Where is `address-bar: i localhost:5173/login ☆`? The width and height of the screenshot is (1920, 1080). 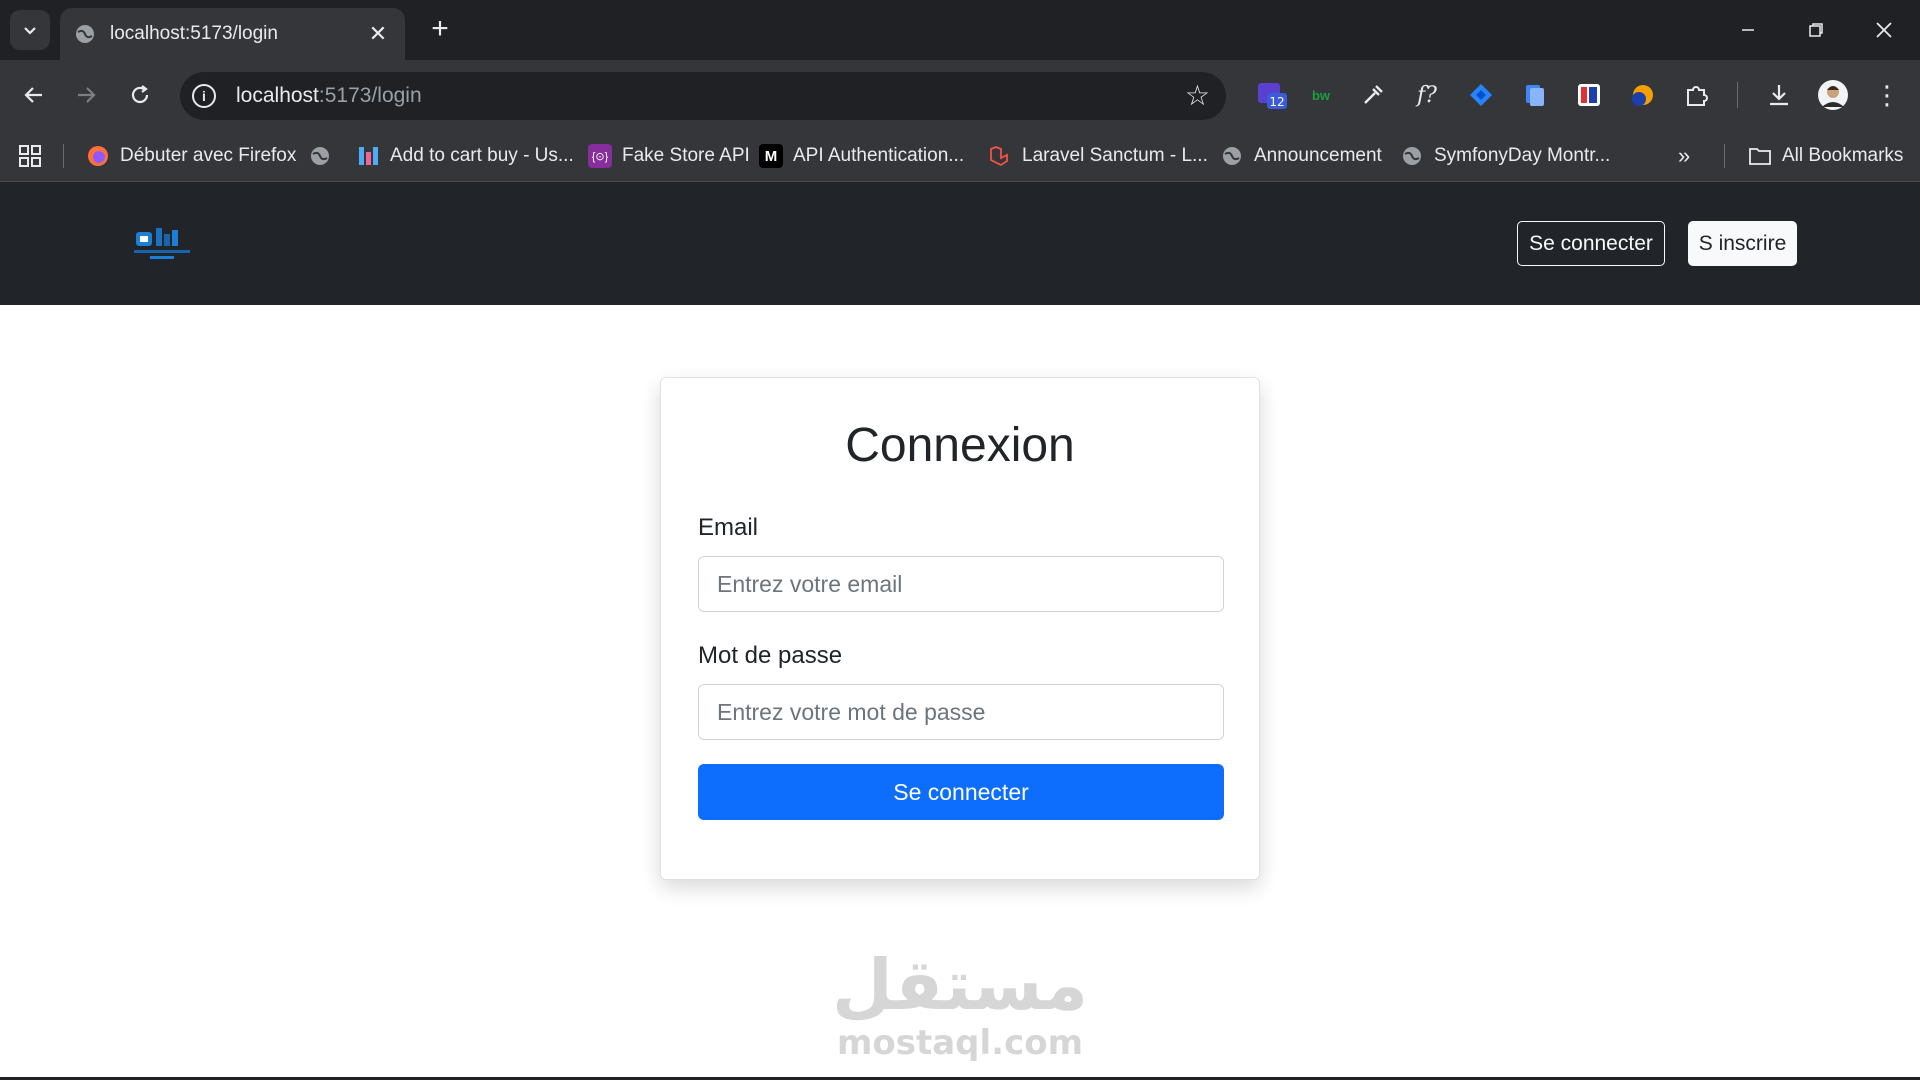 address-bar: i localhost:5173/login ☆ is located at coordinates (703, 96).